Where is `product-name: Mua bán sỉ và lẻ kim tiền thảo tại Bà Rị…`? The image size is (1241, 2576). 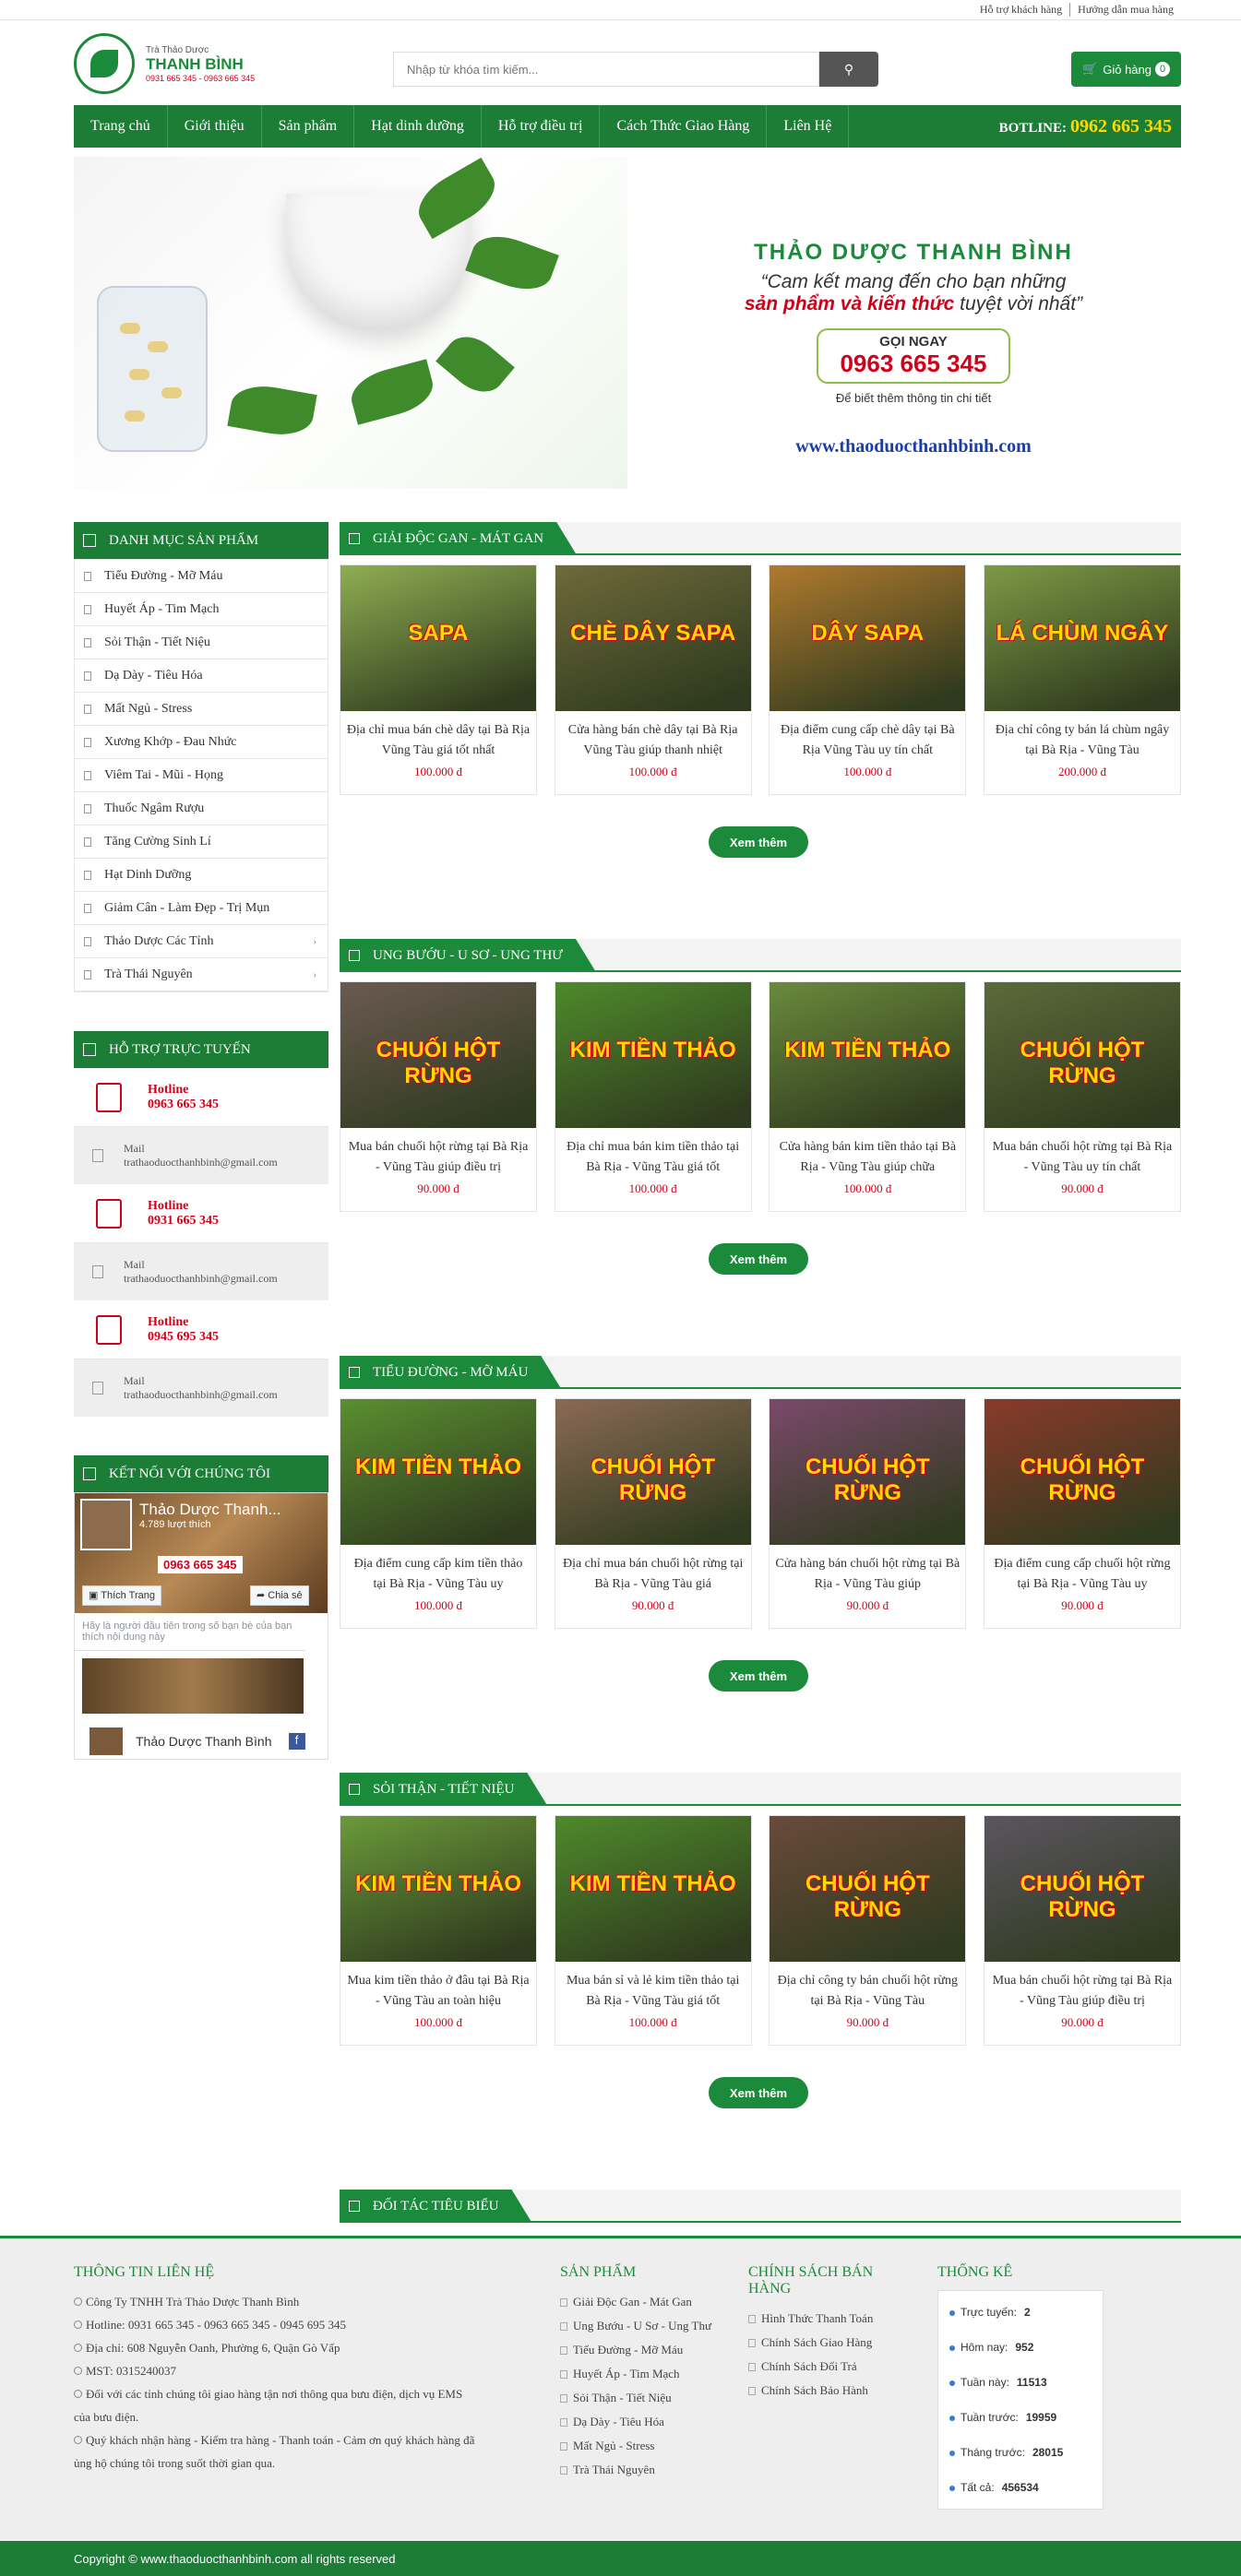 product-name: Mua bán sỉ và lẻ kim tiền thảo tại Bà Rị… is located at coordinates (653, 1987).